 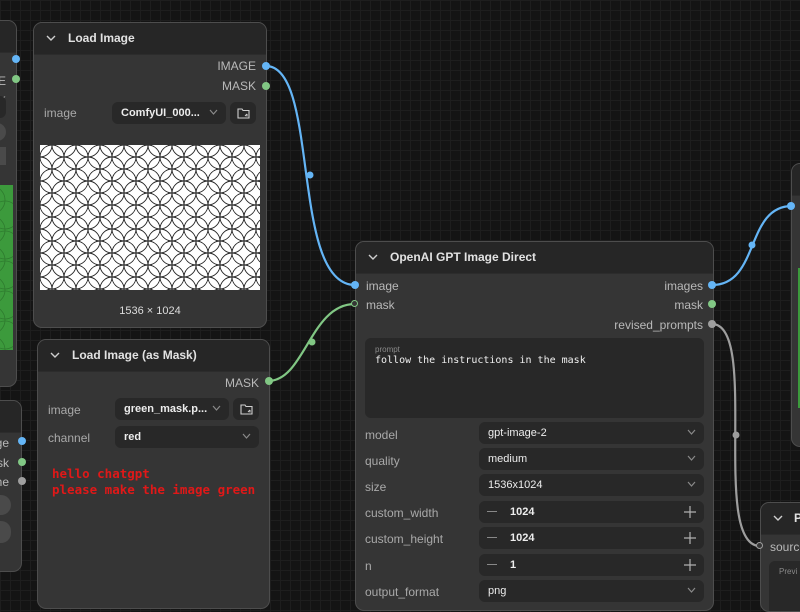 I want to click on port-label-revised-prompts-output: revised_prompts, so click(x=658, y=325).